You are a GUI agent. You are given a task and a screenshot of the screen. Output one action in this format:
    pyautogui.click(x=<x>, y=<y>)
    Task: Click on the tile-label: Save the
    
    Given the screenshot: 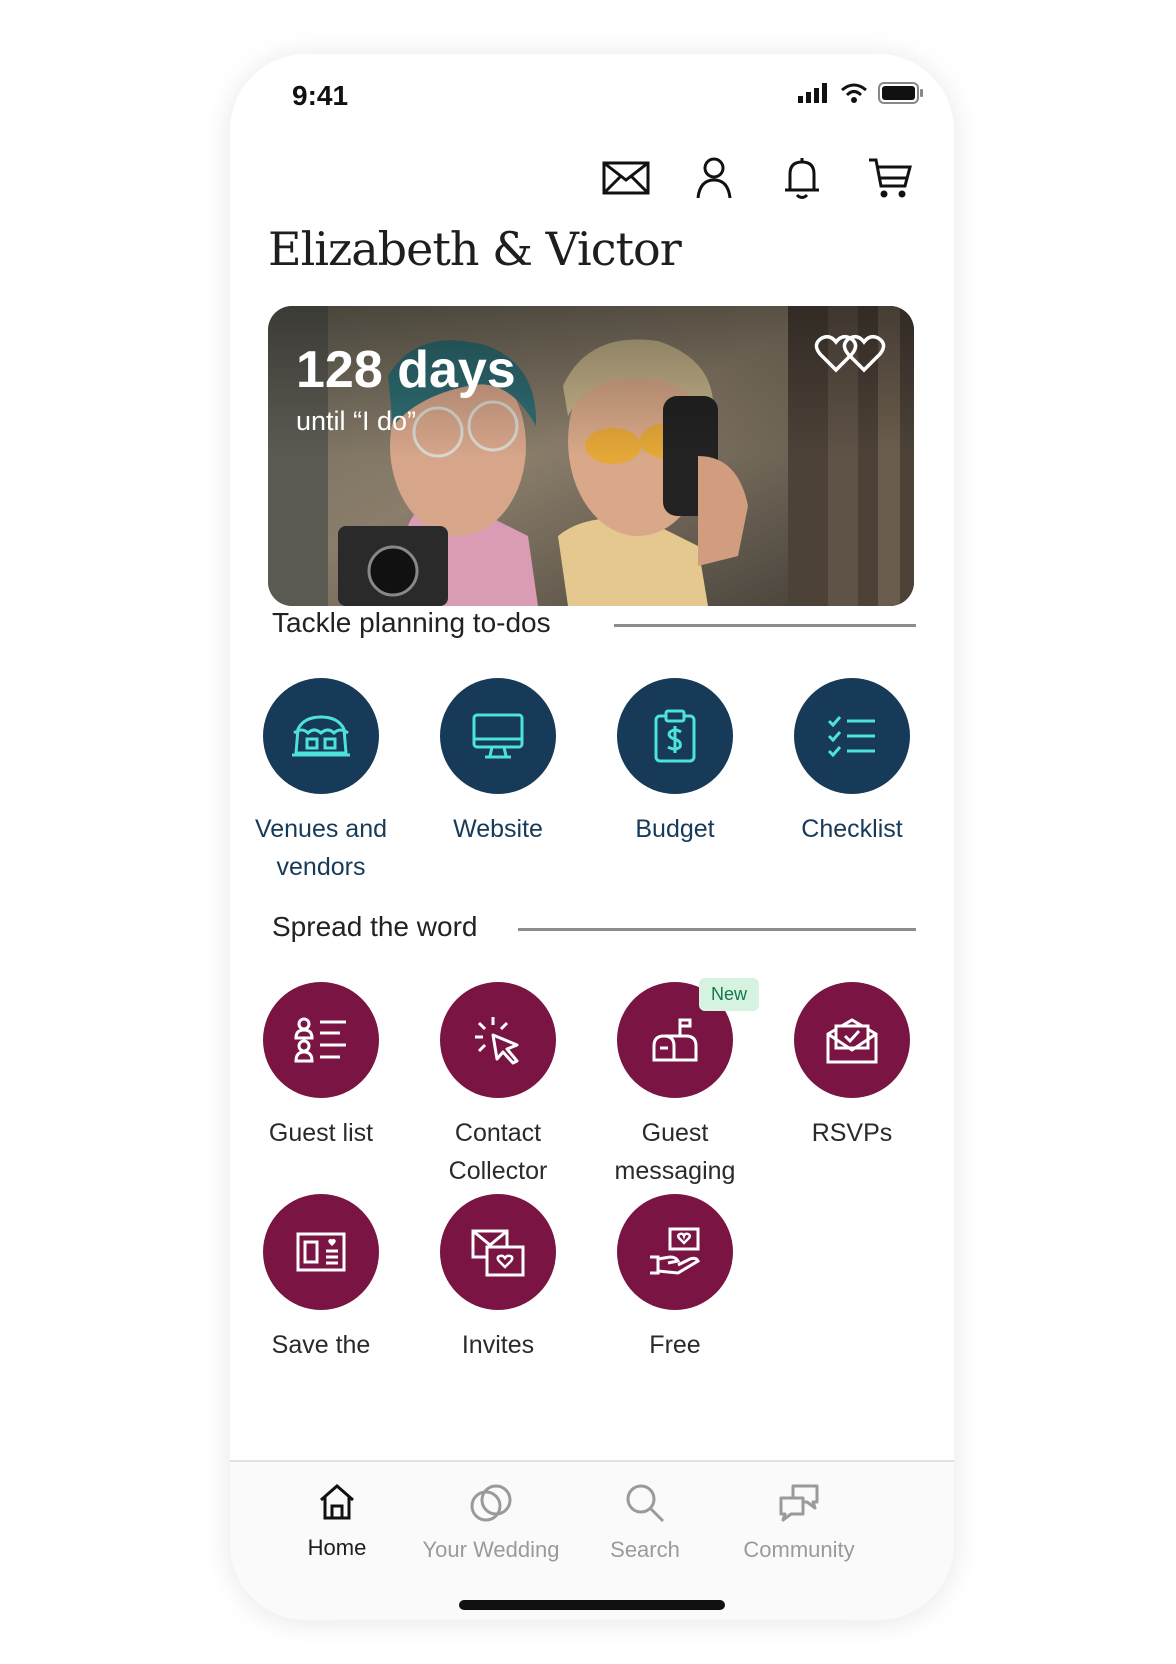 What is the action you would take?
    pyautogui.click(x=321, y=1345)
    